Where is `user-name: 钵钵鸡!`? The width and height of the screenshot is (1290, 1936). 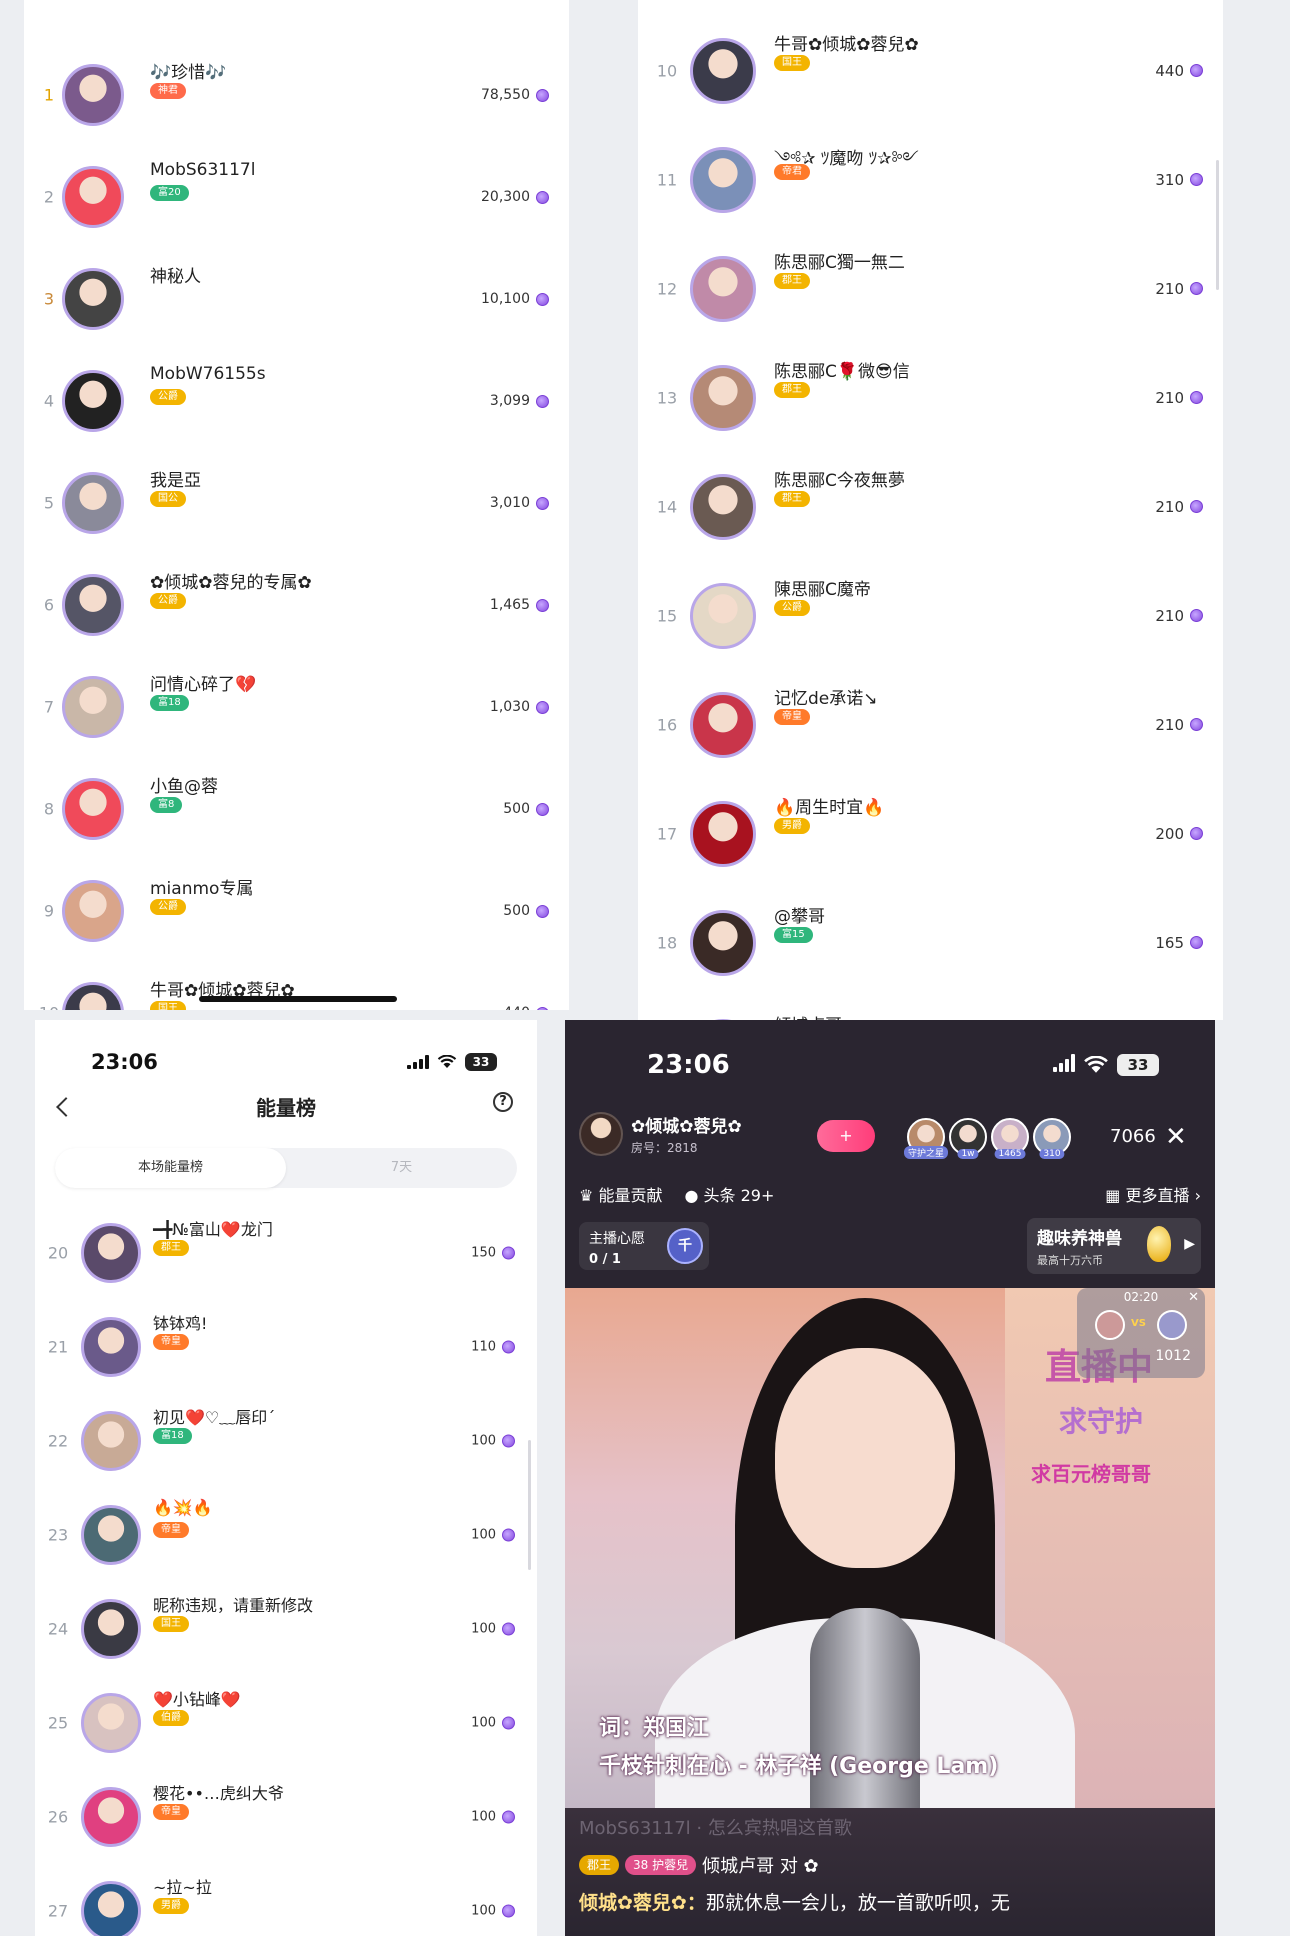 user-name: 钵钵鸡! is located at coordinates (180, 1322).